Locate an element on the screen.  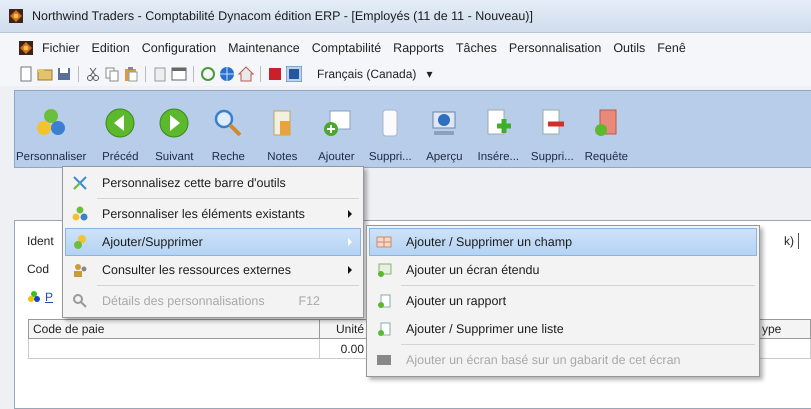
menu-item: Ajouter / Supprimer une liste is located at coordinates (563, 329).